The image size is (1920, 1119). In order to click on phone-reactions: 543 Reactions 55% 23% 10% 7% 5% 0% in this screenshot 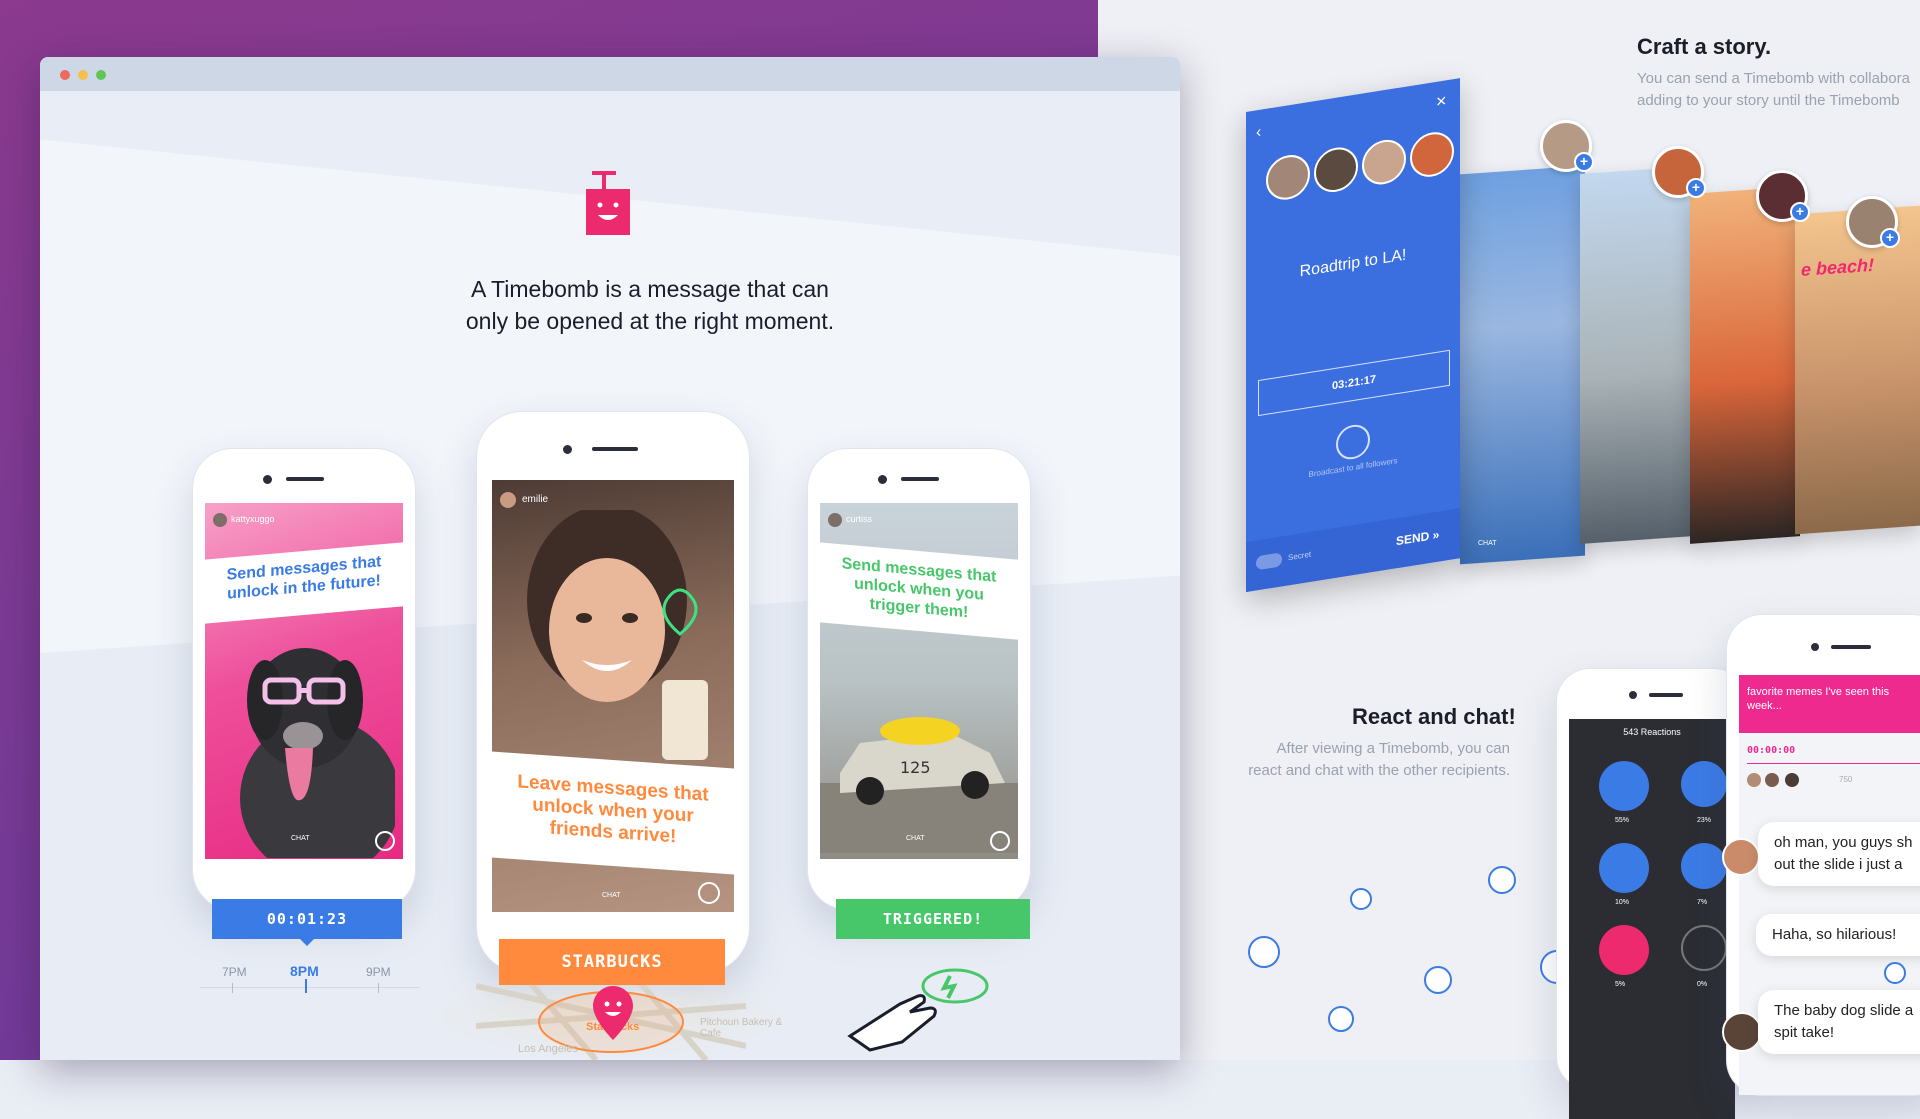, I will do `click(1652, 893)`.